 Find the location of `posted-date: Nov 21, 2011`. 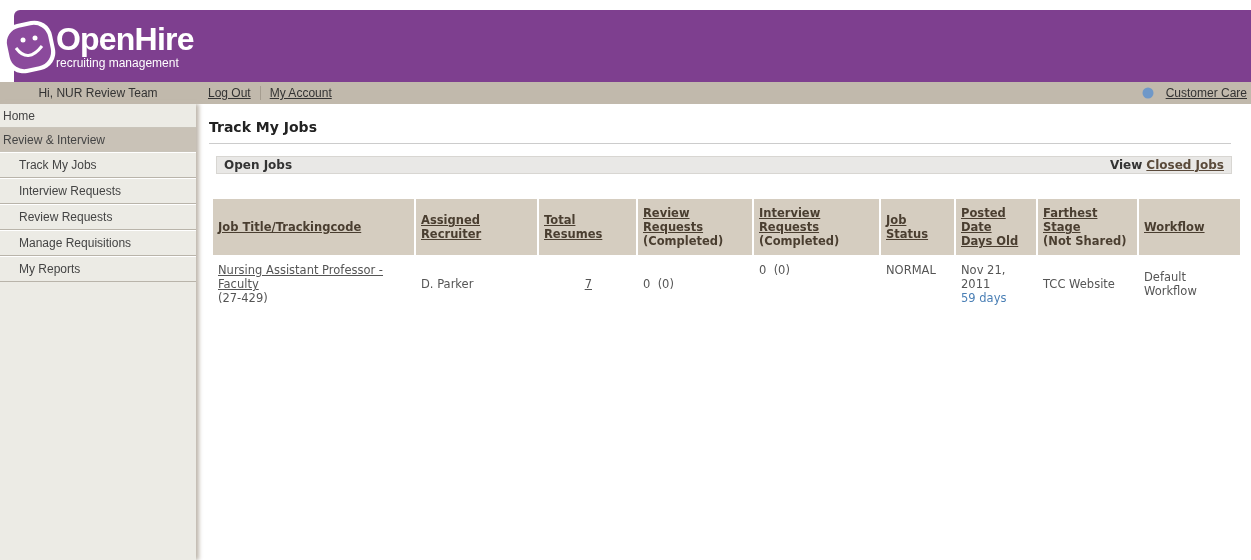

posted-date: Nov 21, 2011 is located at coordinates (984, 277).